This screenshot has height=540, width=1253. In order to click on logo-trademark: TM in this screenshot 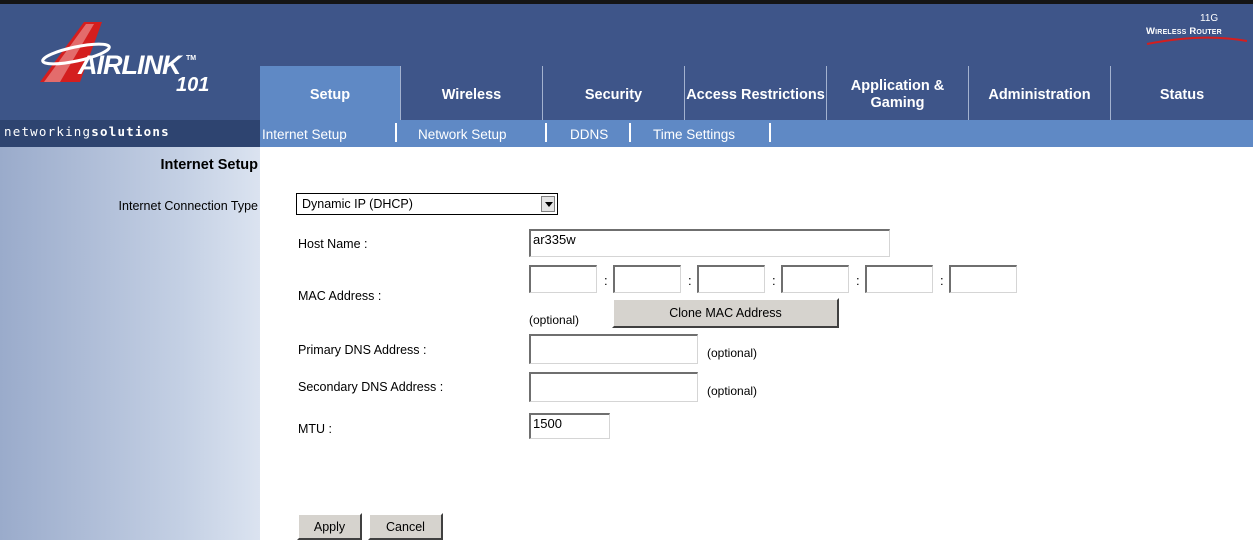, I will do `click(191, 58)`.